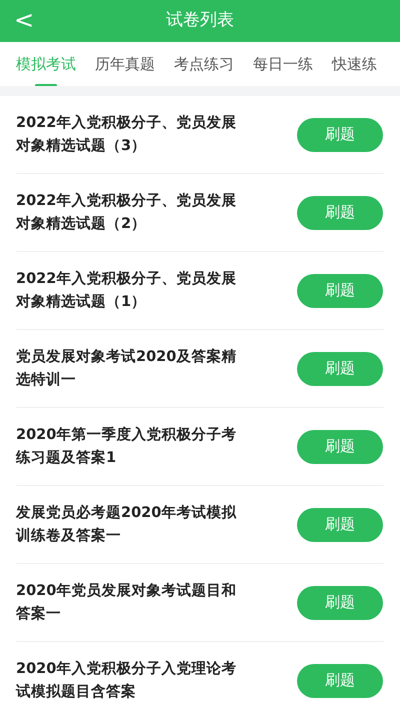 This screenshot has width=400, height=711. I want to click on paper-title: 2020年第一季度入党积极分子考练习题及答案1, so click(127, 446).